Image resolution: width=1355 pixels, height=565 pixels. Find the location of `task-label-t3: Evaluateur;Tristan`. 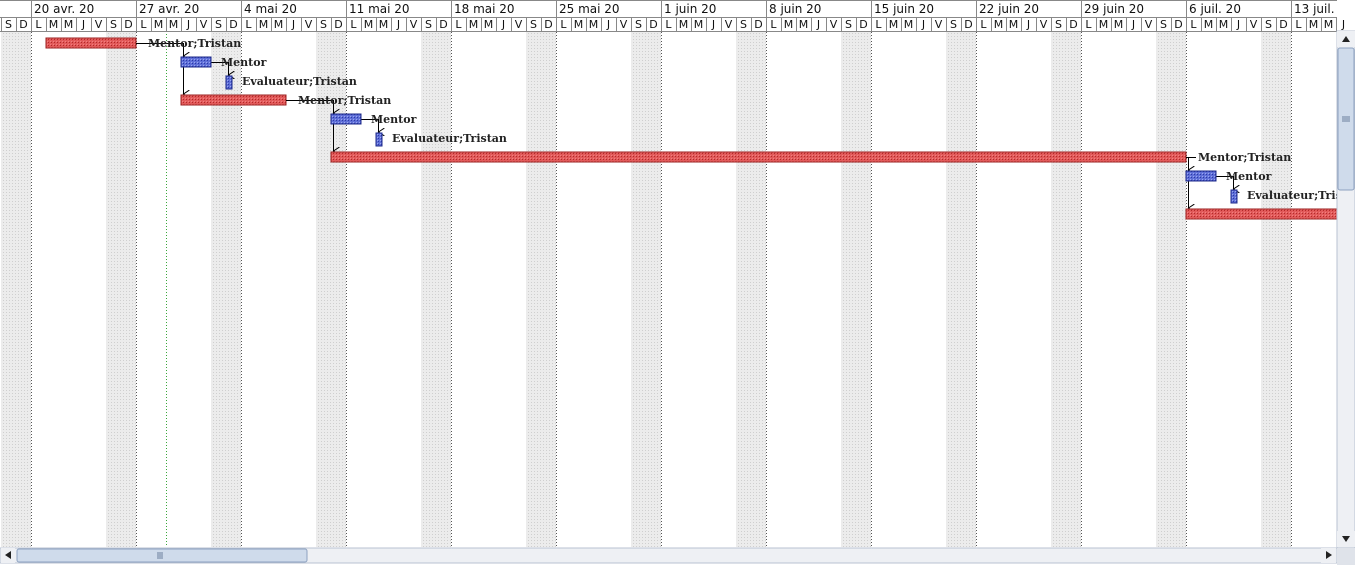

task-label-t3: Evaluateur;Tristan is located at coordinates (299, 81).